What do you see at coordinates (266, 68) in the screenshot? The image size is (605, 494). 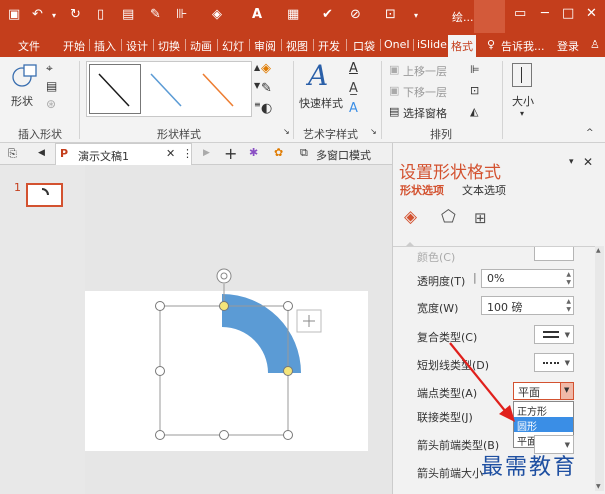 I see `shape-fill-icon: ◈` at bounding box center [266, 68].